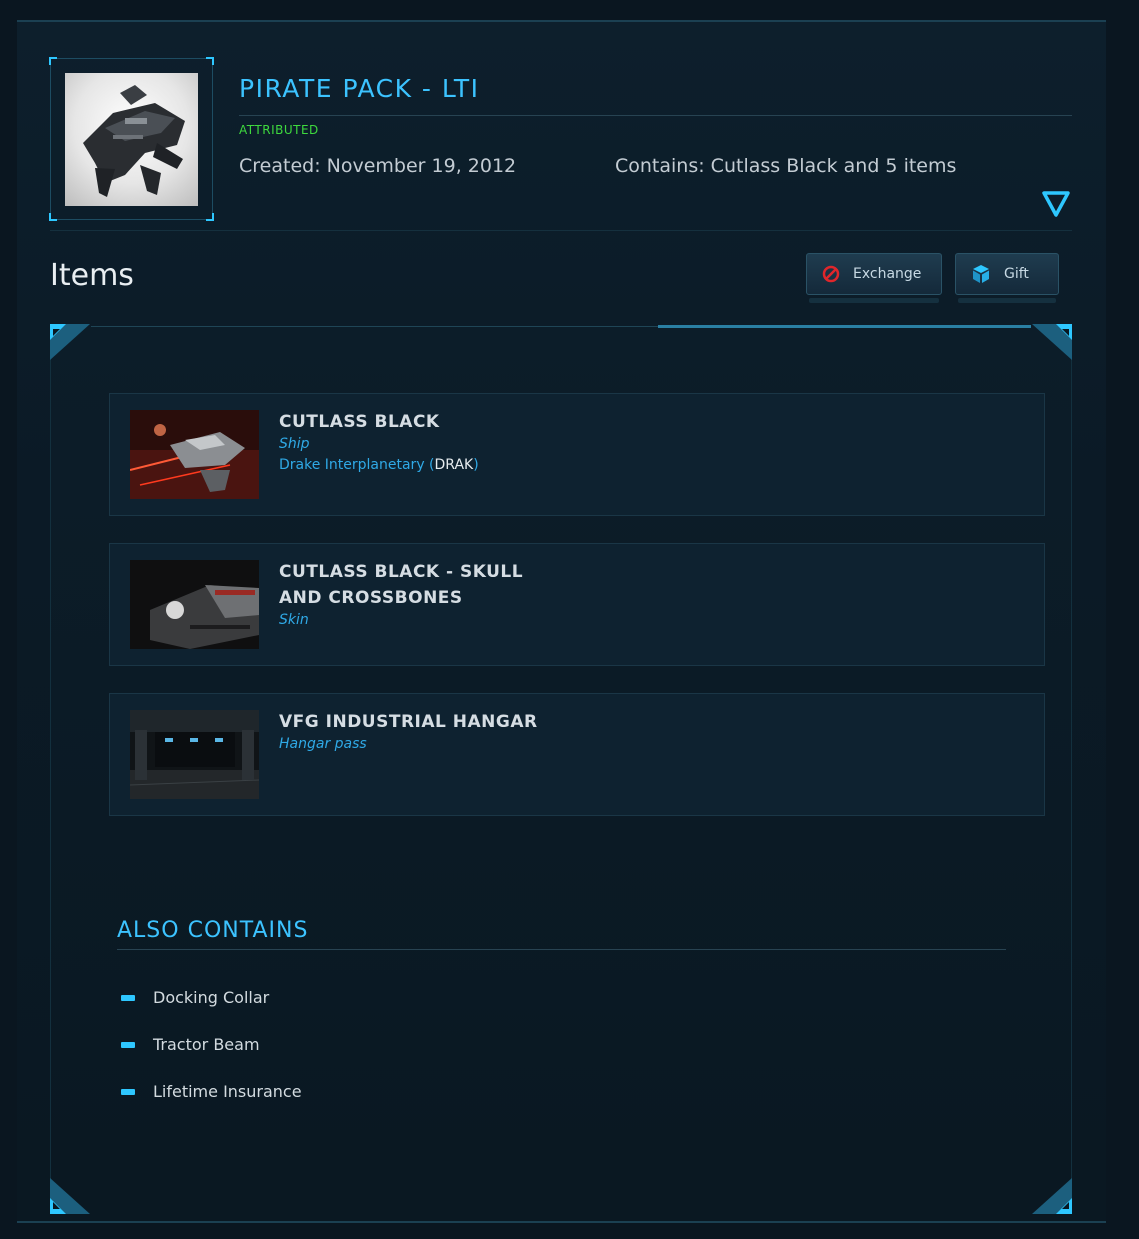 The width and height of the screenshot is (1139, 1239). What do you see at coordinates (279, 130) in the screenshot?
I see `status-badge: ATTRIBUTED` at bounding box center [279, 130].